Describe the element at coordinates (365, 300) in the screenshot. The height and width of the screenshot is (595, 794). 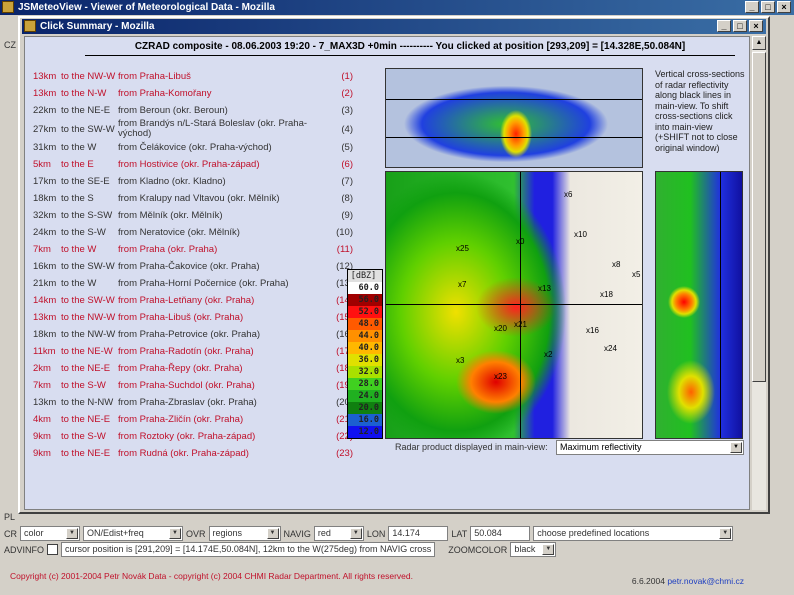
I see `legend-item: 56.0` at that location.